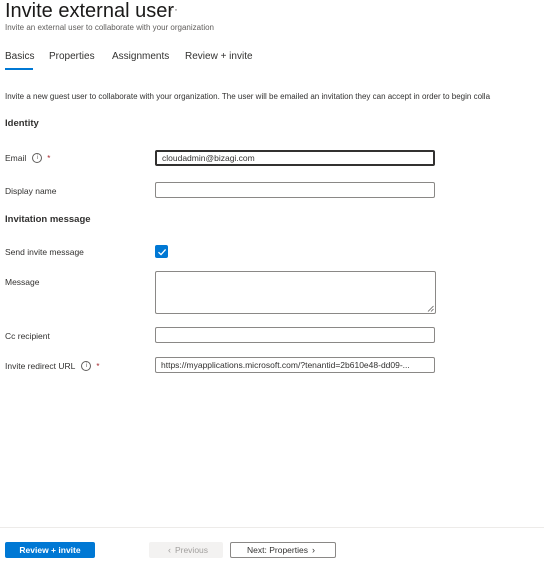 The height and width of the screenshot is (564, 544). I want to click on display-name-label: Display name, so click(31, 191).